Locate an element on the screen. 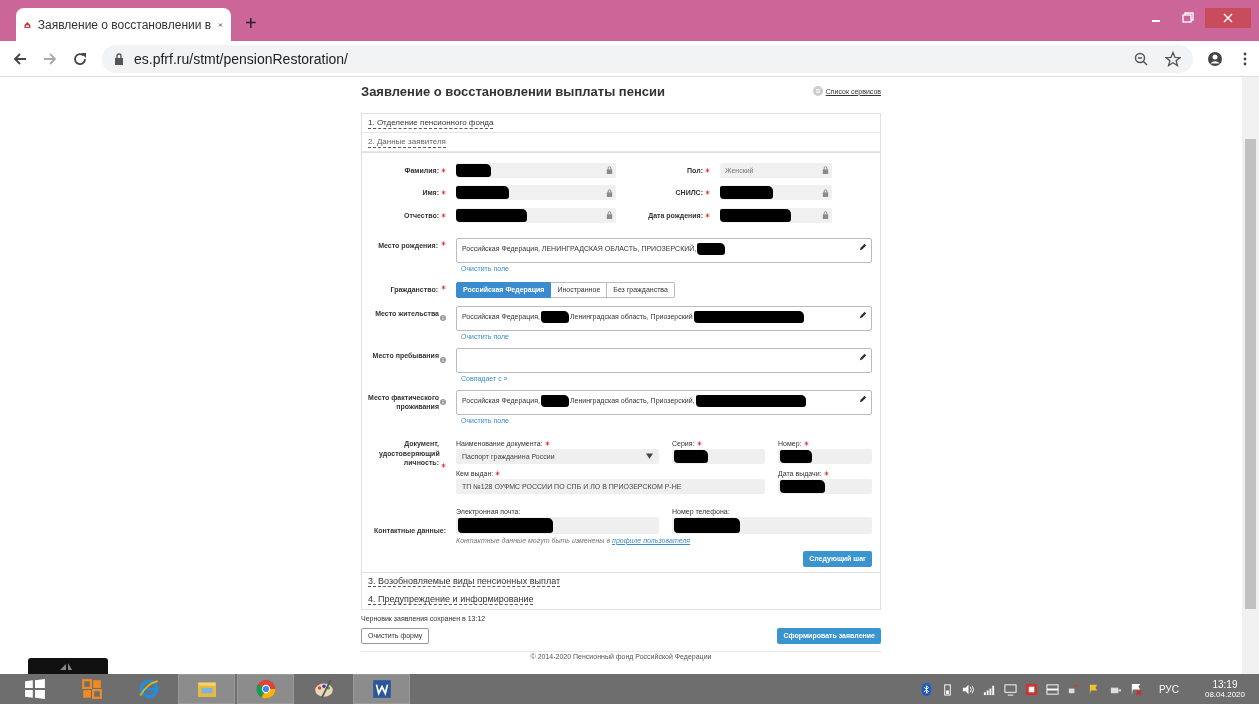 The height and width of the screenshot is (704, 1259). speaker-icon is located at coordinates (968, 689).